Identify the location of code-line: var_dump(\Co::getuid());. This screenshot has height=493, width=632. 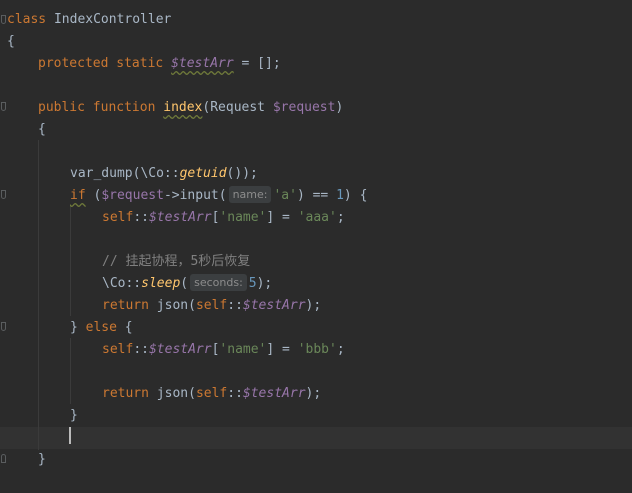
(164, 174).